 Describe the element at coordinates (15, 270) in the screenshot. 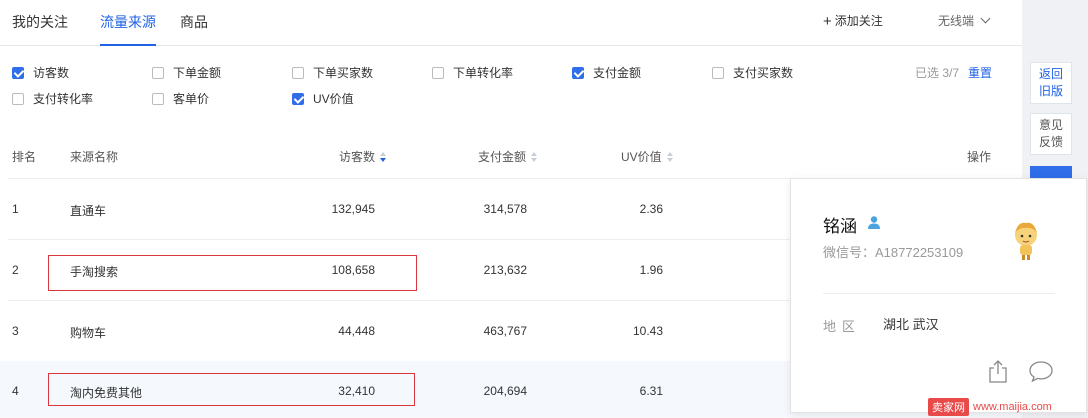

I see `cell-rank: 2` at that location.